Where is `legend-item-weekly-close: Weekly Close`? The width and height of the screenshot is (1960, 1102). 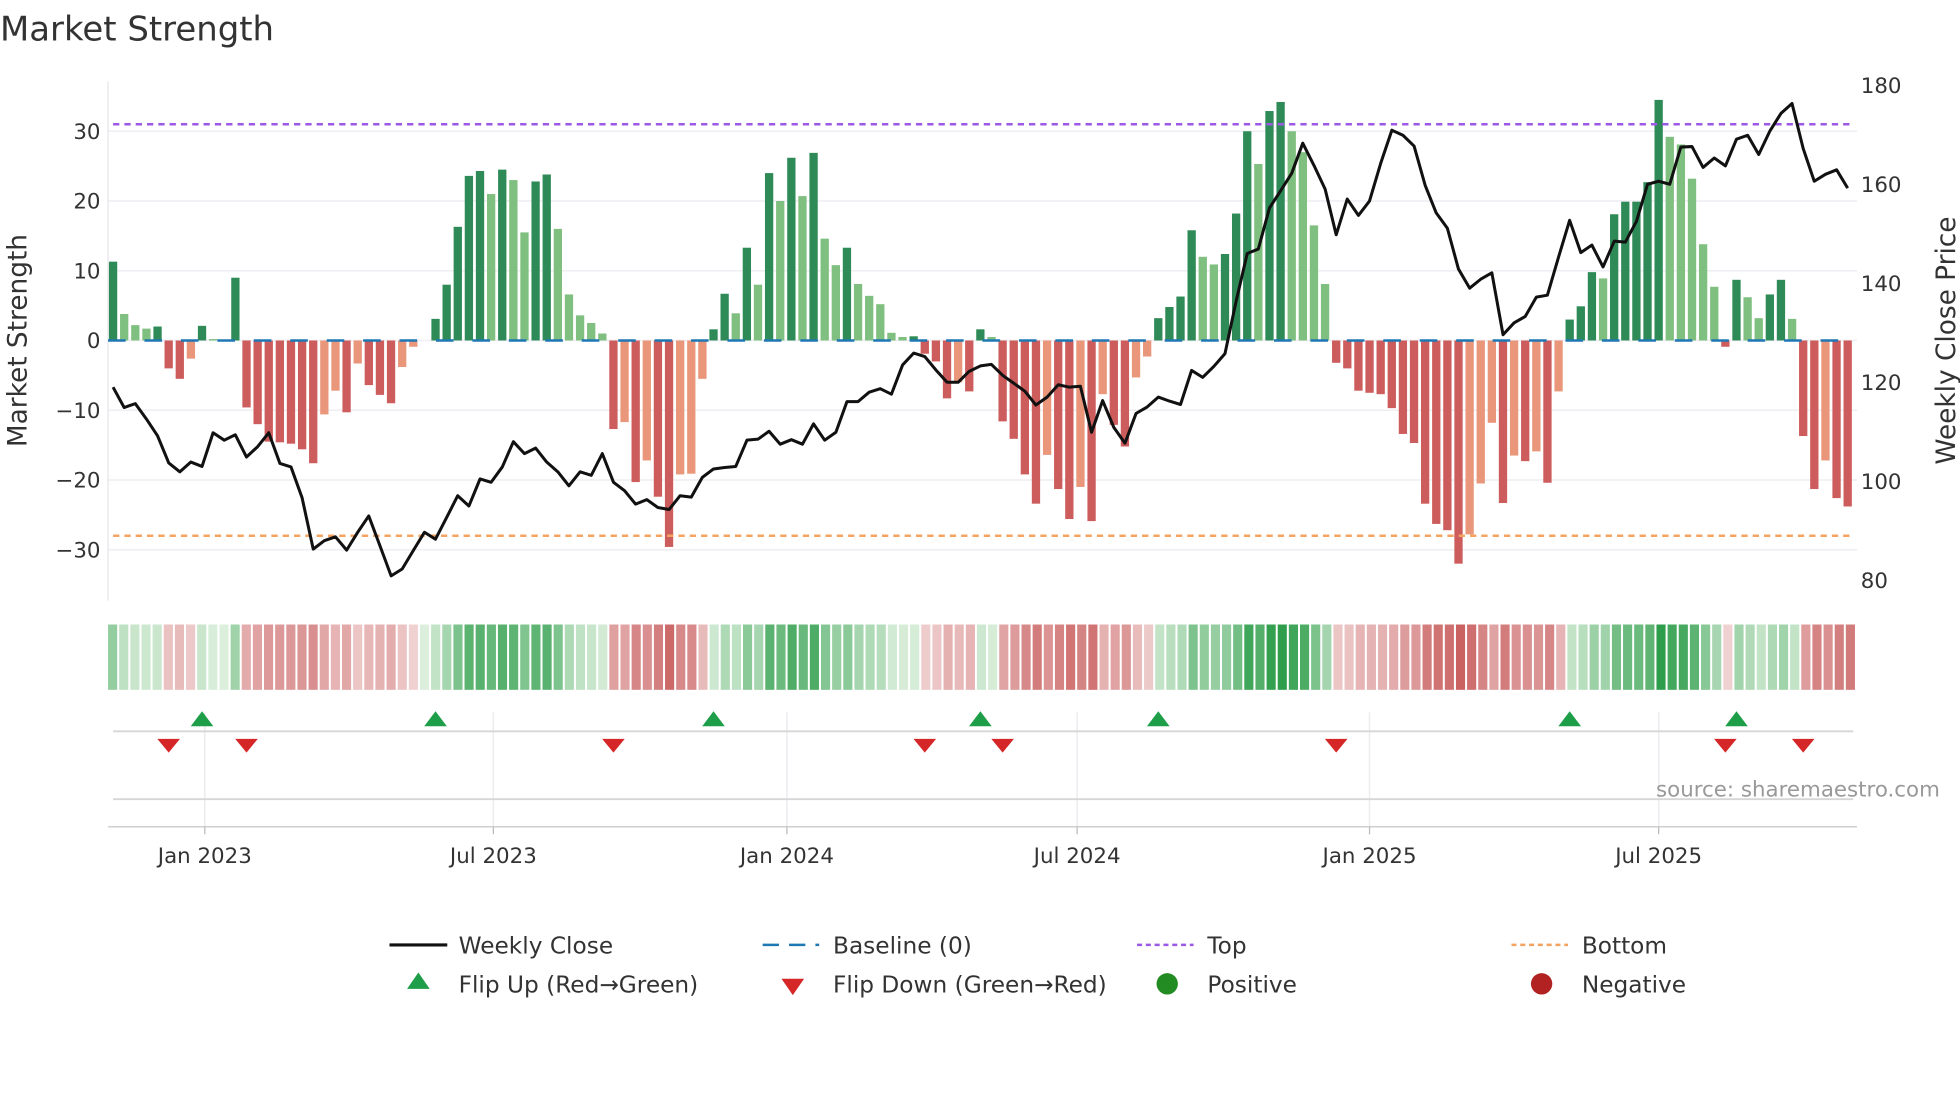 legend-item-weekly-close: Weekly Close is located at coordinates (501, 946).